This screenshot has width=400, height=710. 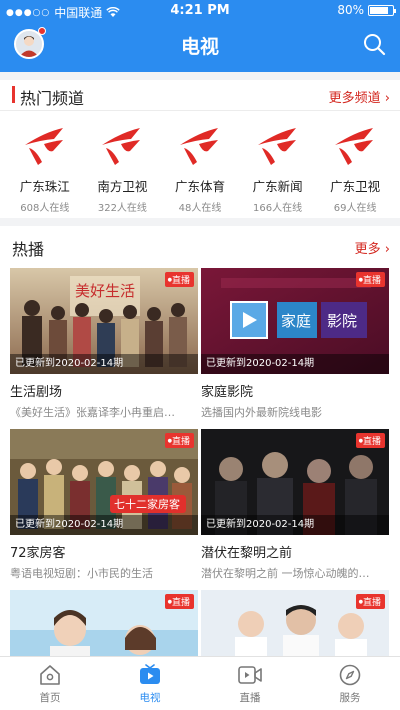 I want to click on battery-icon, so click(x=382, y=10).